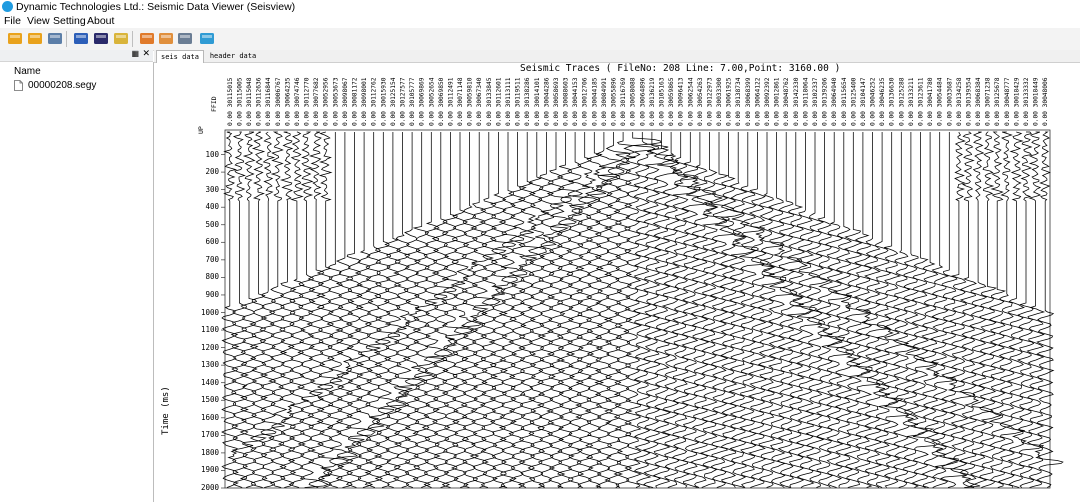 Image resolution: width=1080 pixels, height=502 pixels. Describe the element at coordinates (470, 101) in the screenshot. I see `trace-header-label: 0.00 30059810` at that location.